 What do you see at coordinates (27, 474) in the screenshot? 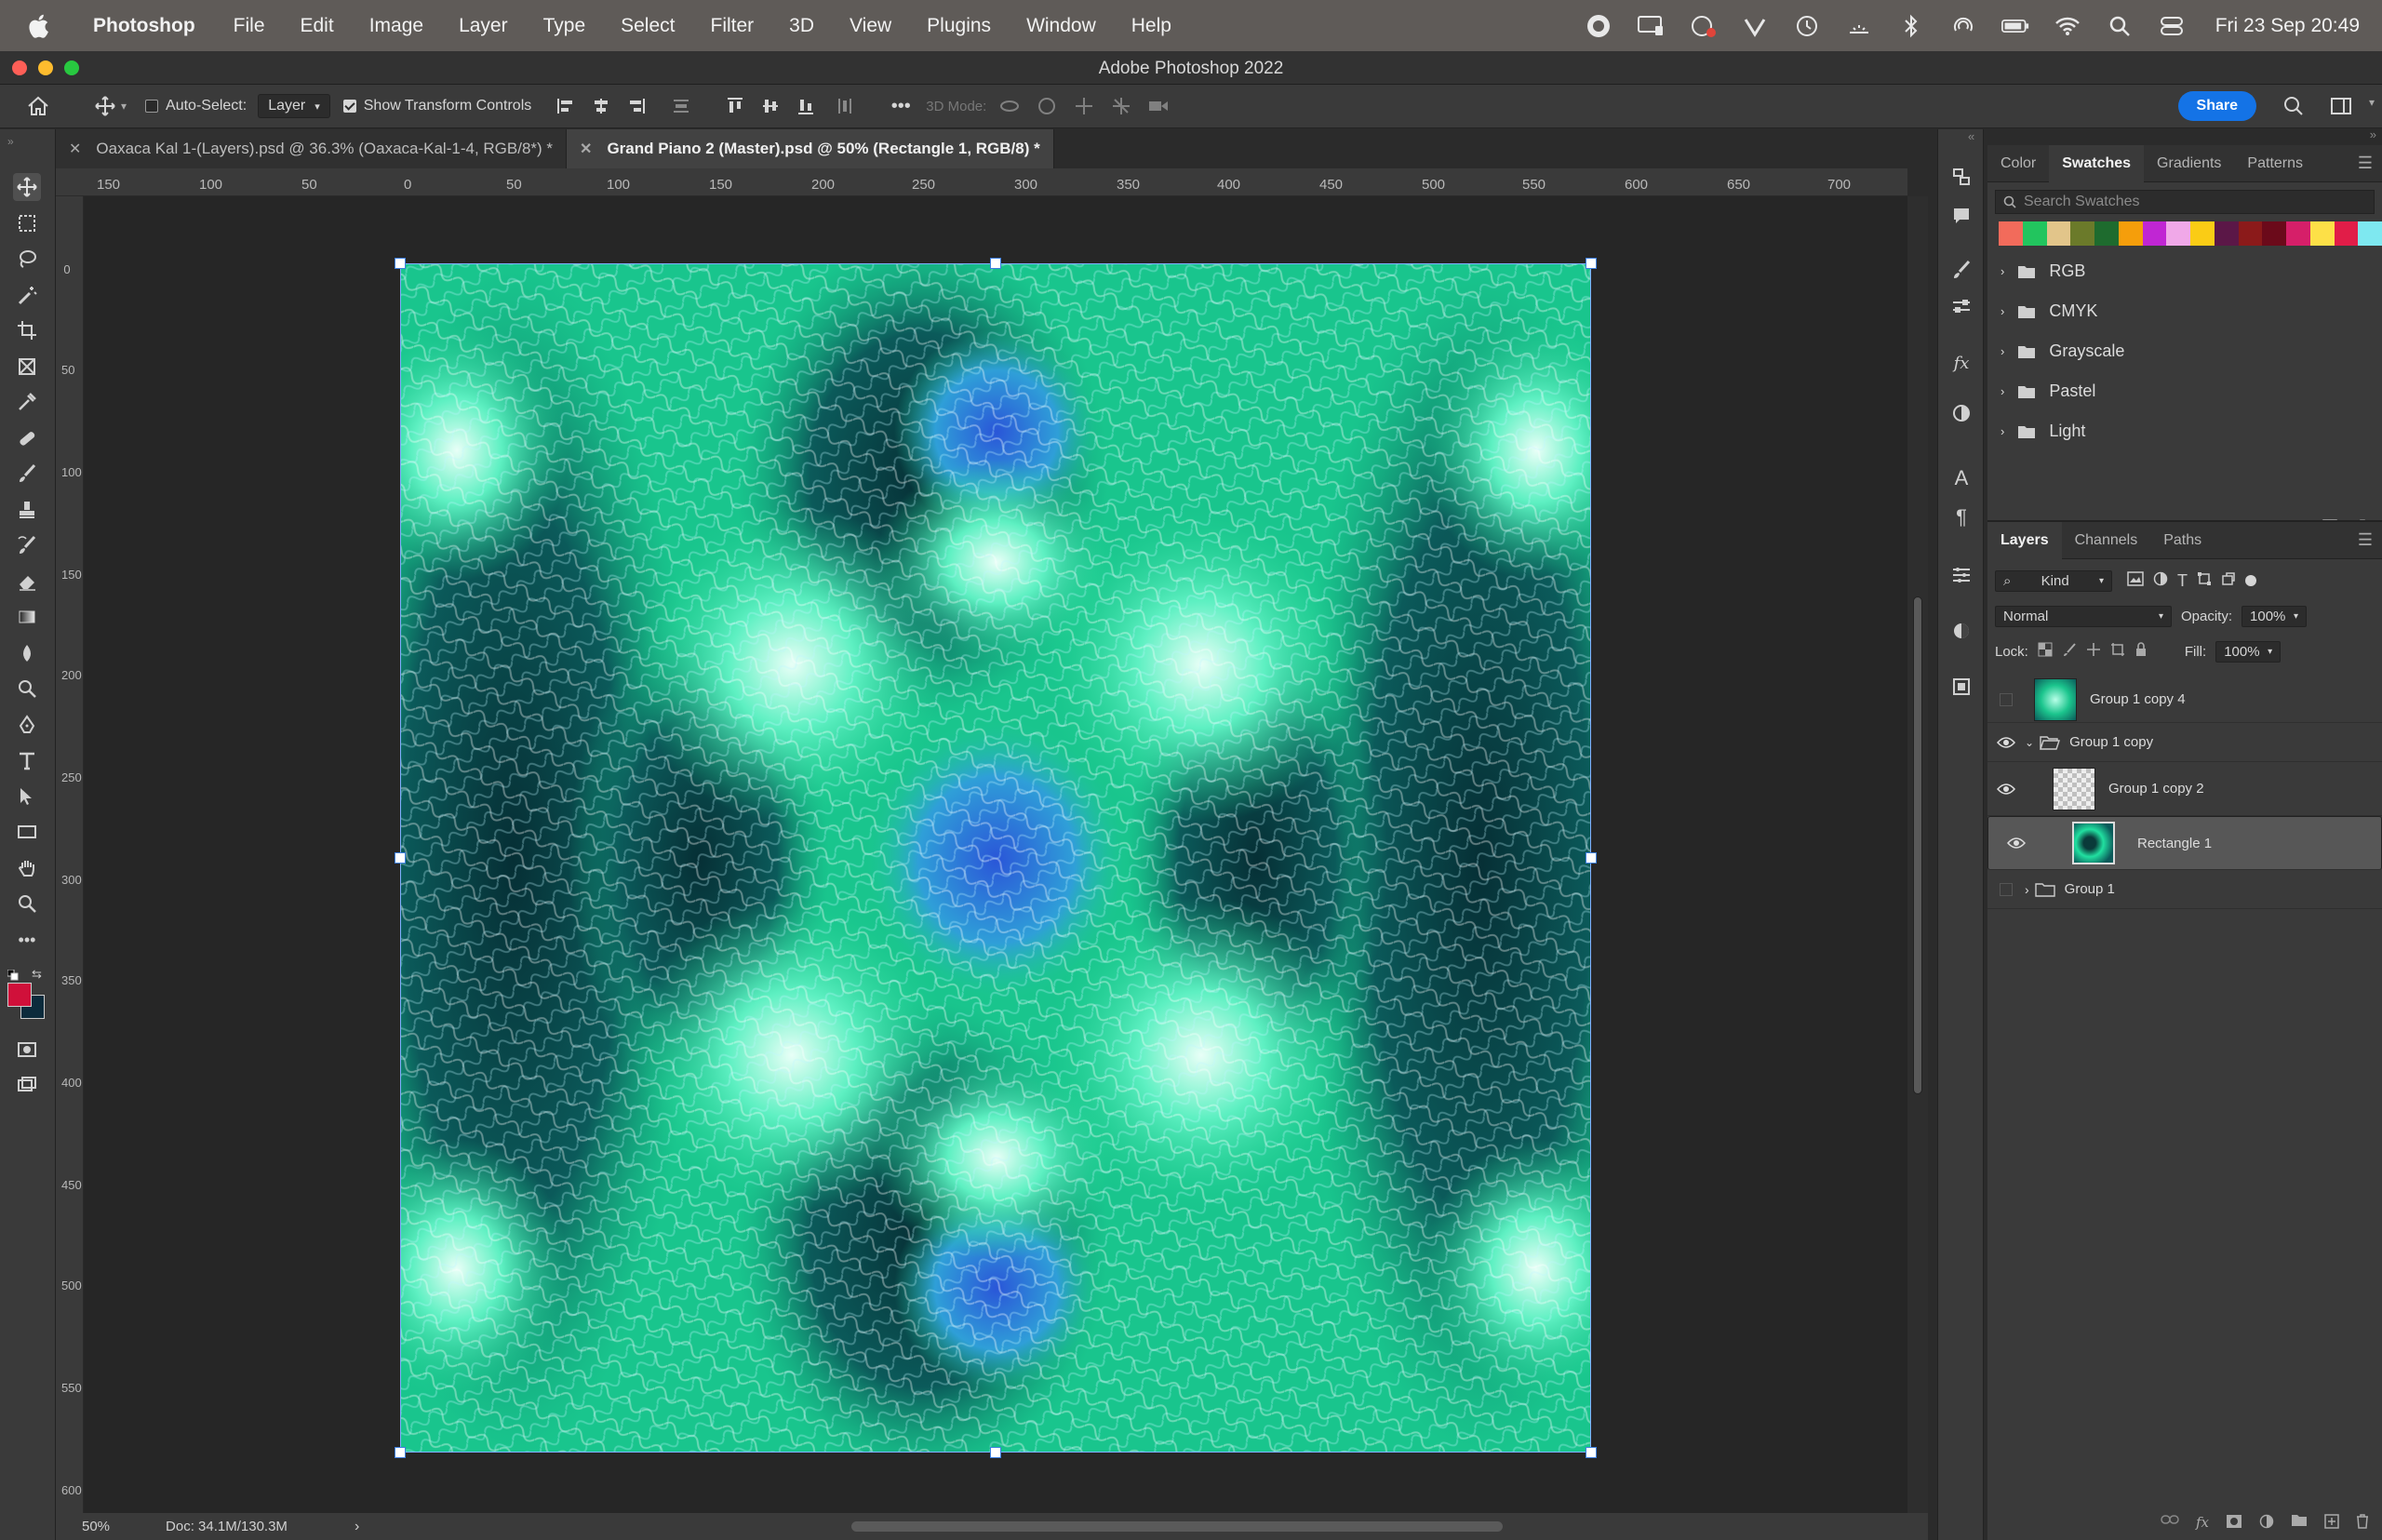
I see `brush-tool-icon` at bounding box center [27, 474].